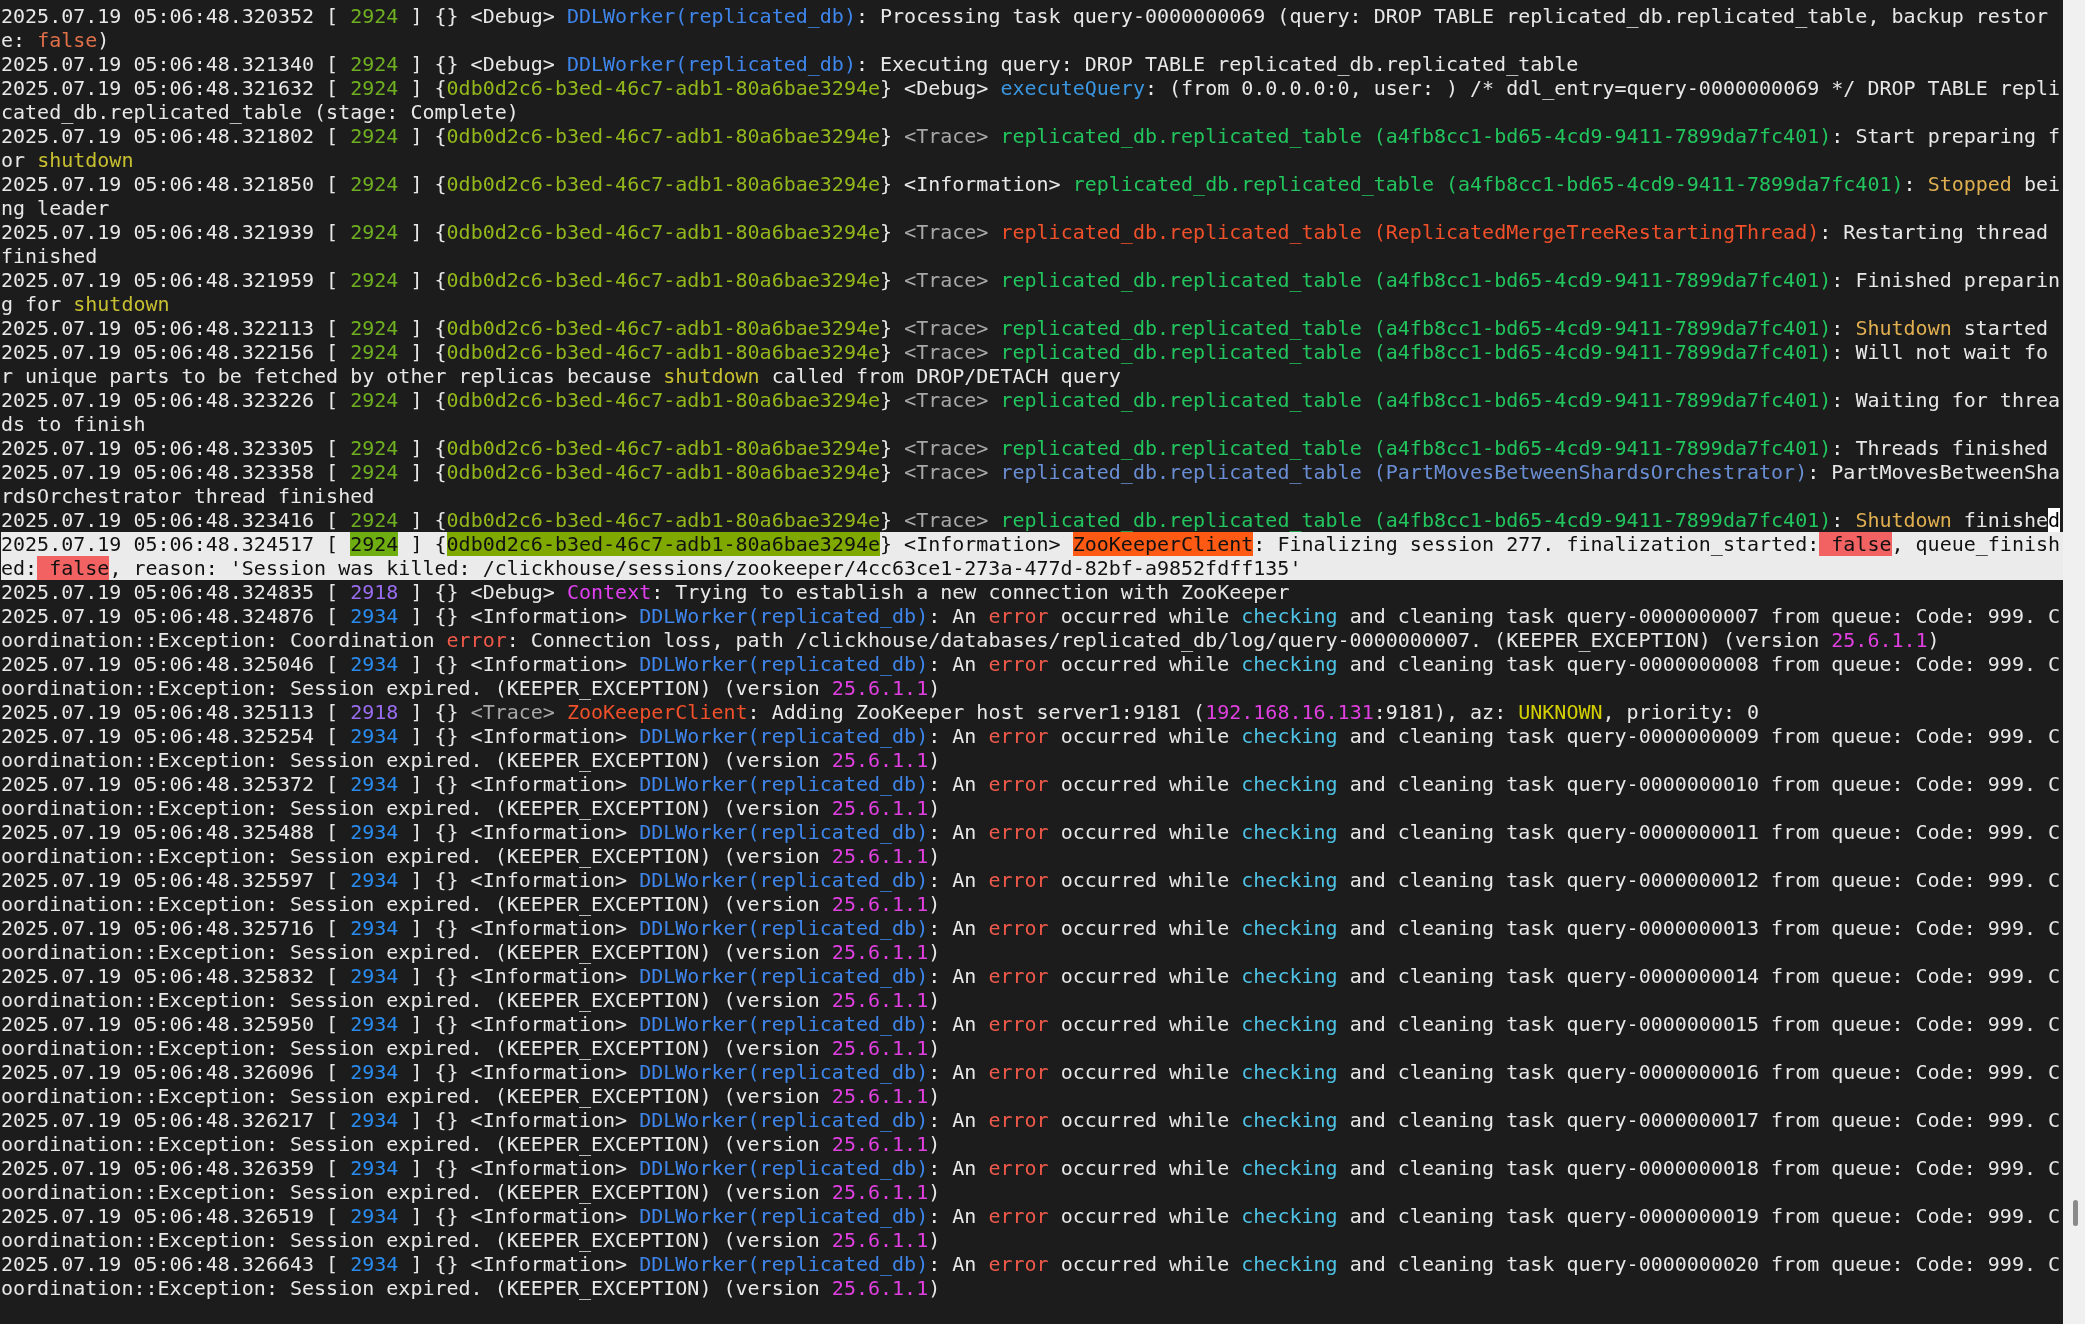  What do you see at coordinates (1031, 1228) in the screenshot?
I see `log-line: 2025.07.19 05:06:48.326519 [ 2934 ] {} <Information> DDLWorker(replicated_db): An error occurred while checking and cleaning task query-0000000019 from queue: Code: 999. Coordination::Exception: Session expired. (KEEPER_EXCEPTION) (version 25.6.1.1)` at bounding box center [1031, 1228].